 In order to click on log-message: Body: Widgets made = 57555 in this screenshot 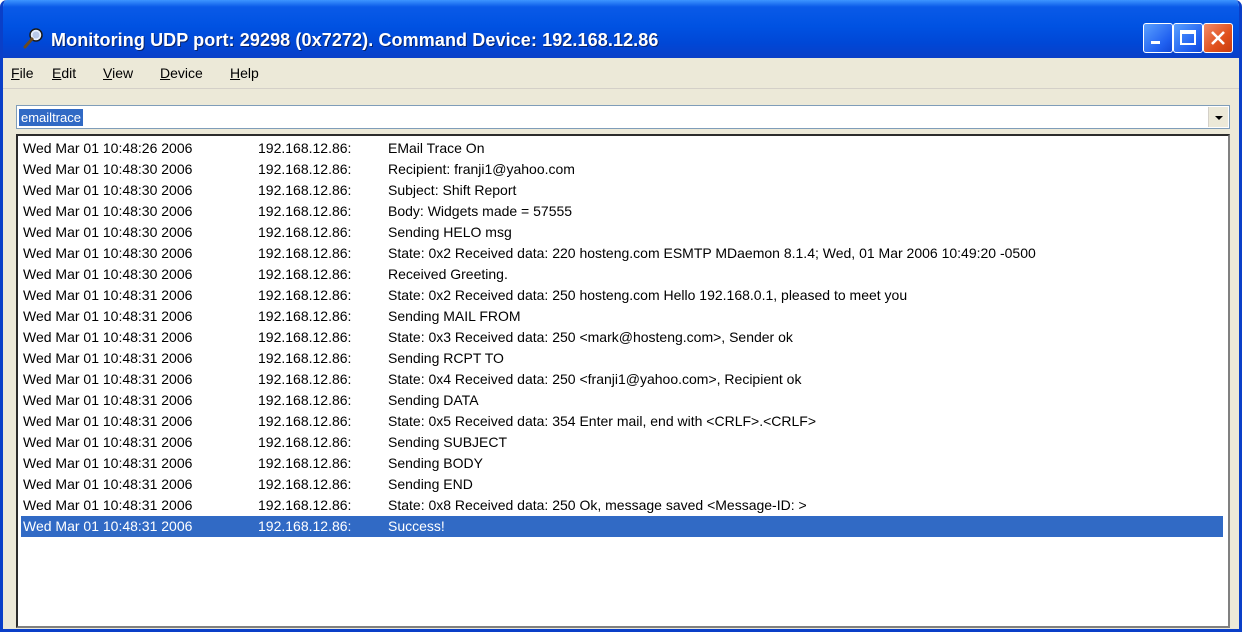, I will do `click(480, 211)`.